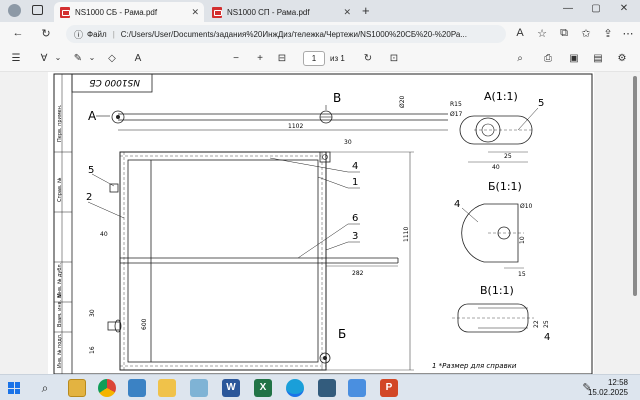 This screenshot has height=400, width=640. What do you see at coordinates (497, 290) in the screenshot?
I see `view-v-title: В(1:1)` at bounding box center [497, 290].